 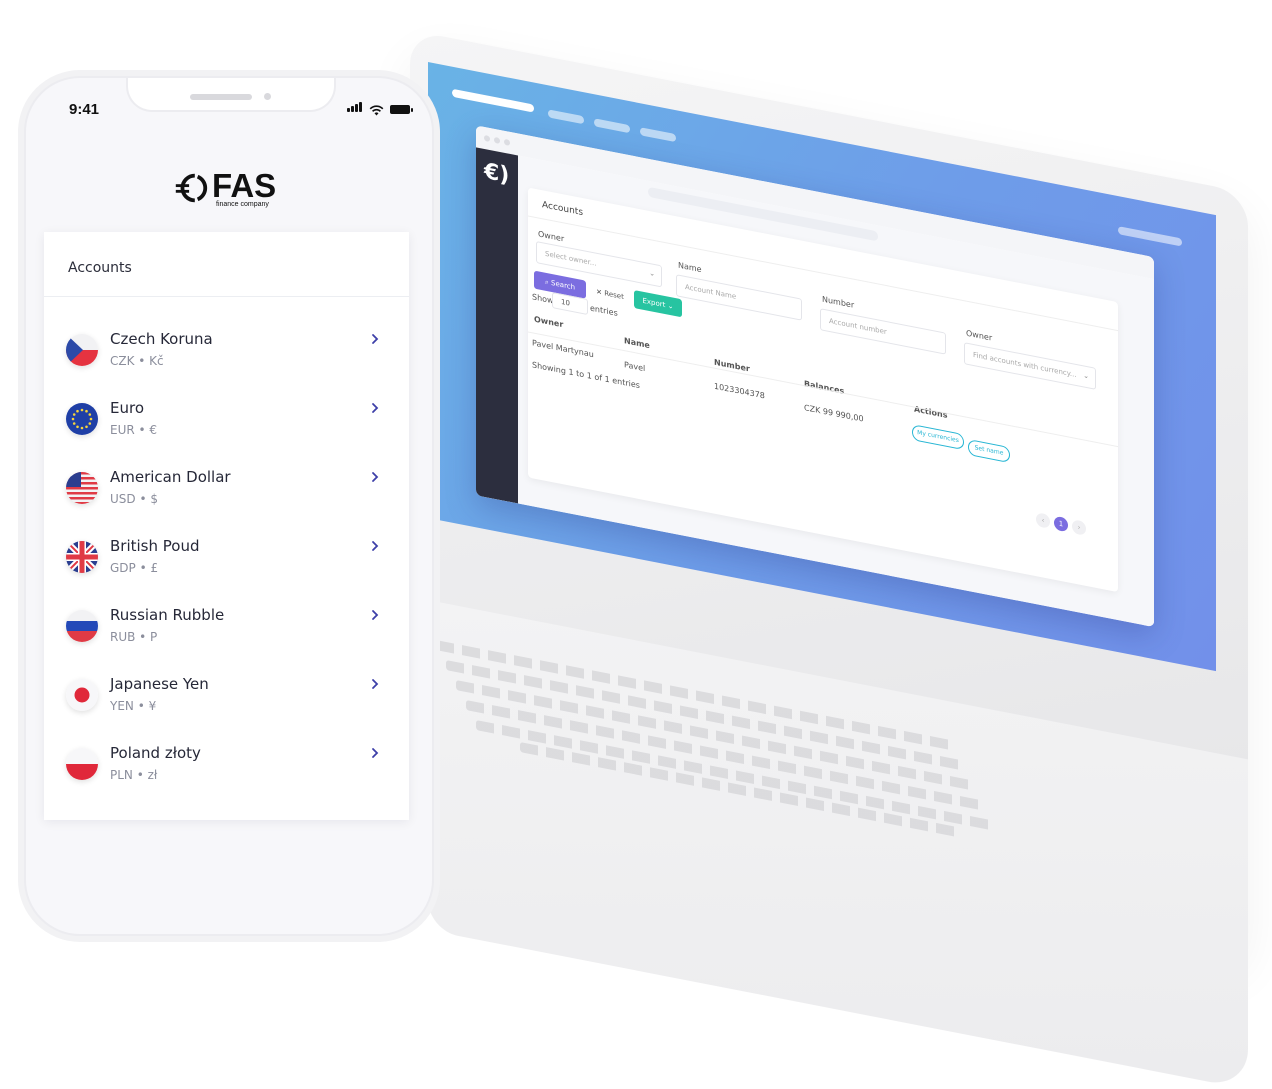 What do you see at coordinates (604, 310) in the screenshot?
I see `entries-suffix: entries` at bounding box center [604, 310].